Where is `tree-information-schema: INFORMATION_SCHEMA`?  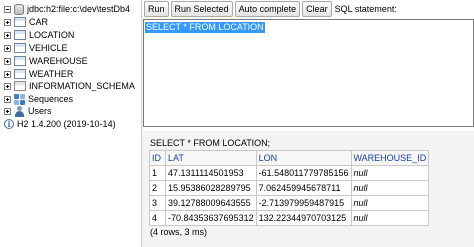 tree-information-schema: INFORMATION_SCHEMA is located at coordinates (69, 86).